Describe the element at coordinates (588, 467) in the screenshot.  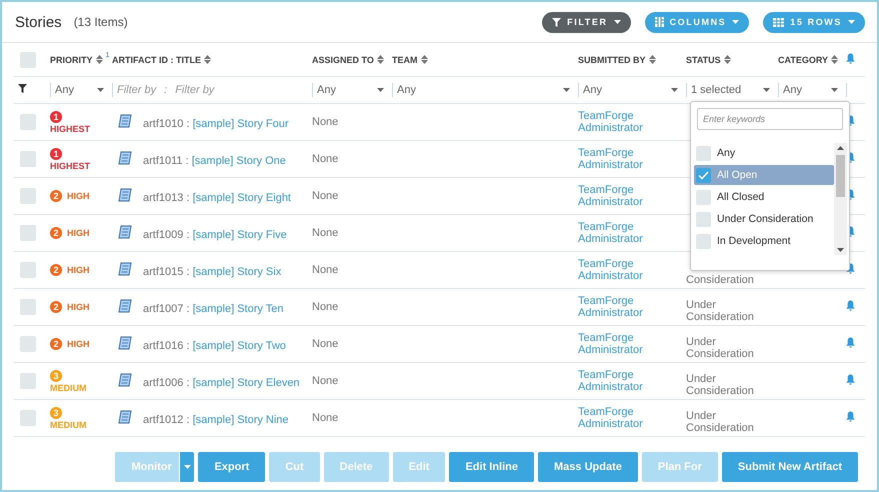
I see `action-button: Mass Update` at that location.